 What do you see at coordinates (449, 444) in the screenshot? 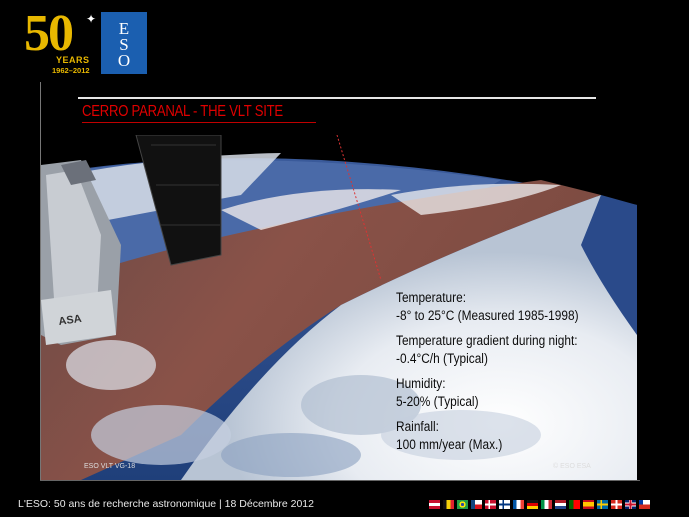
I see `info-value: 100 mm/year (Max.)` at bounding box center [449, 444].